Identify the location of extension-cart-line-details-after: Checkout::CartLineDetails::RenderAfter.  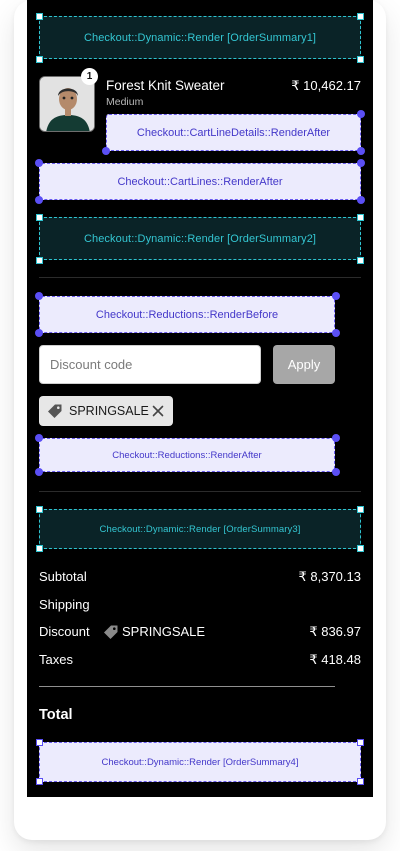
(233, 132).